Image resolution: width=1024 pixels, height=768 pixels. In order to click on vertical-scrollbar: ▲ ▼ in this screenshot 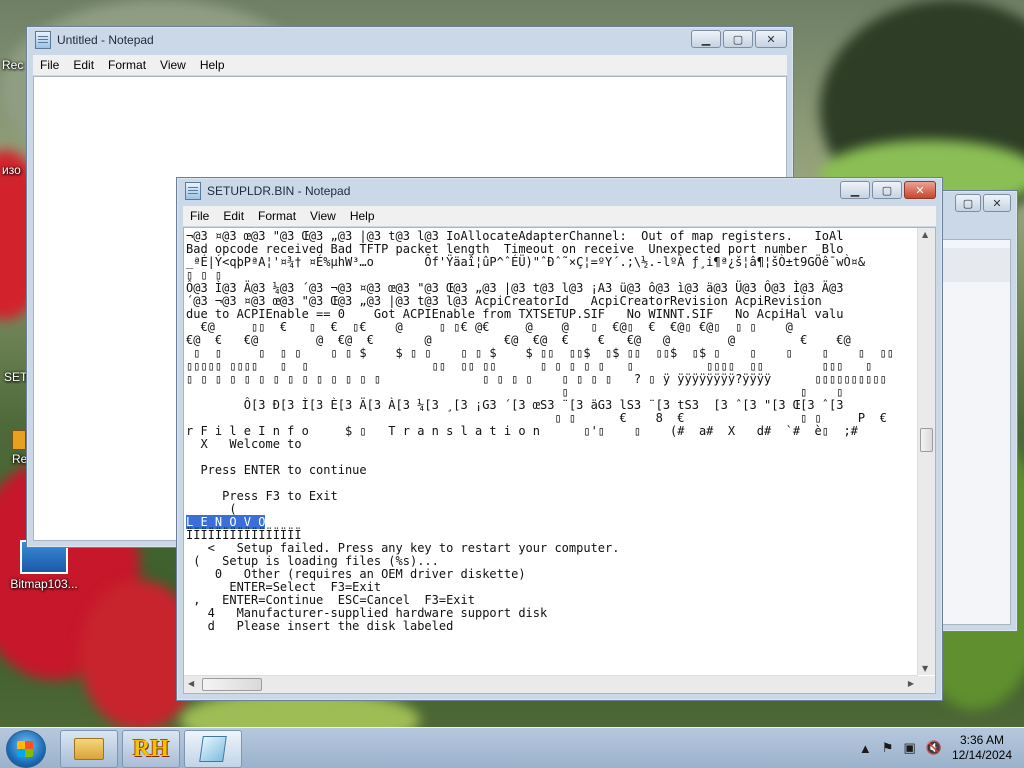, I will do `click(926, 451)`.